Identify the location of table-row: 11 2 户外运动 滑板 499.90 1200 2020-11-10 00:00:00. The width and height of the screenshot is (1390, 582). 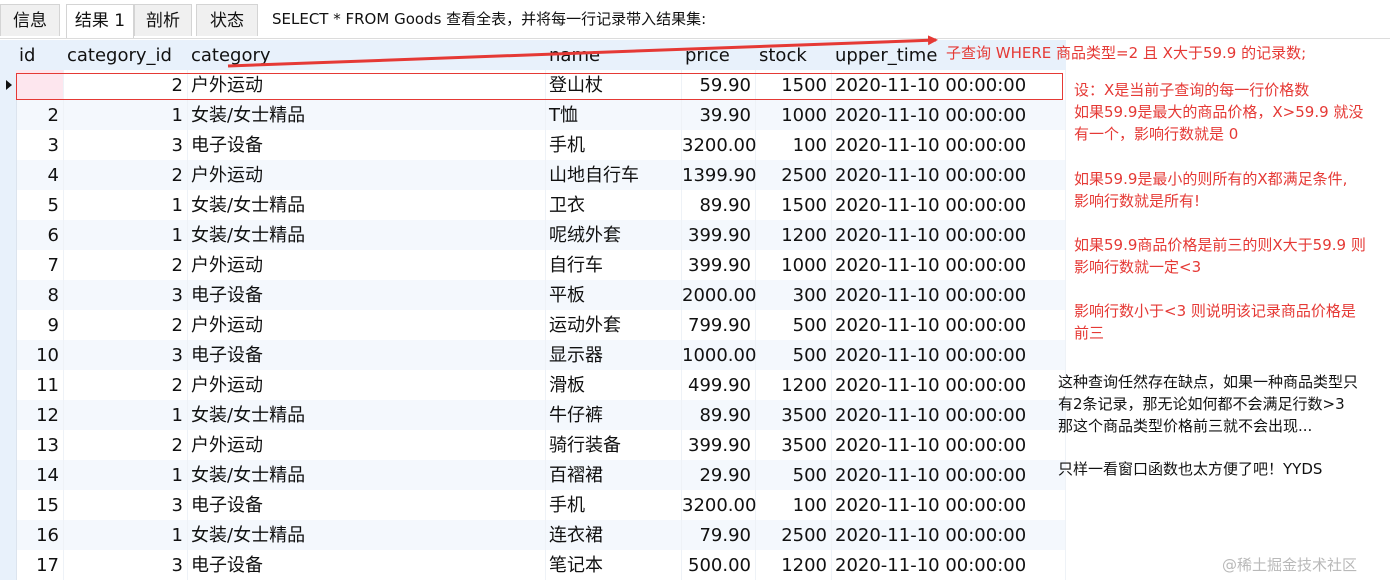
(533, 385).